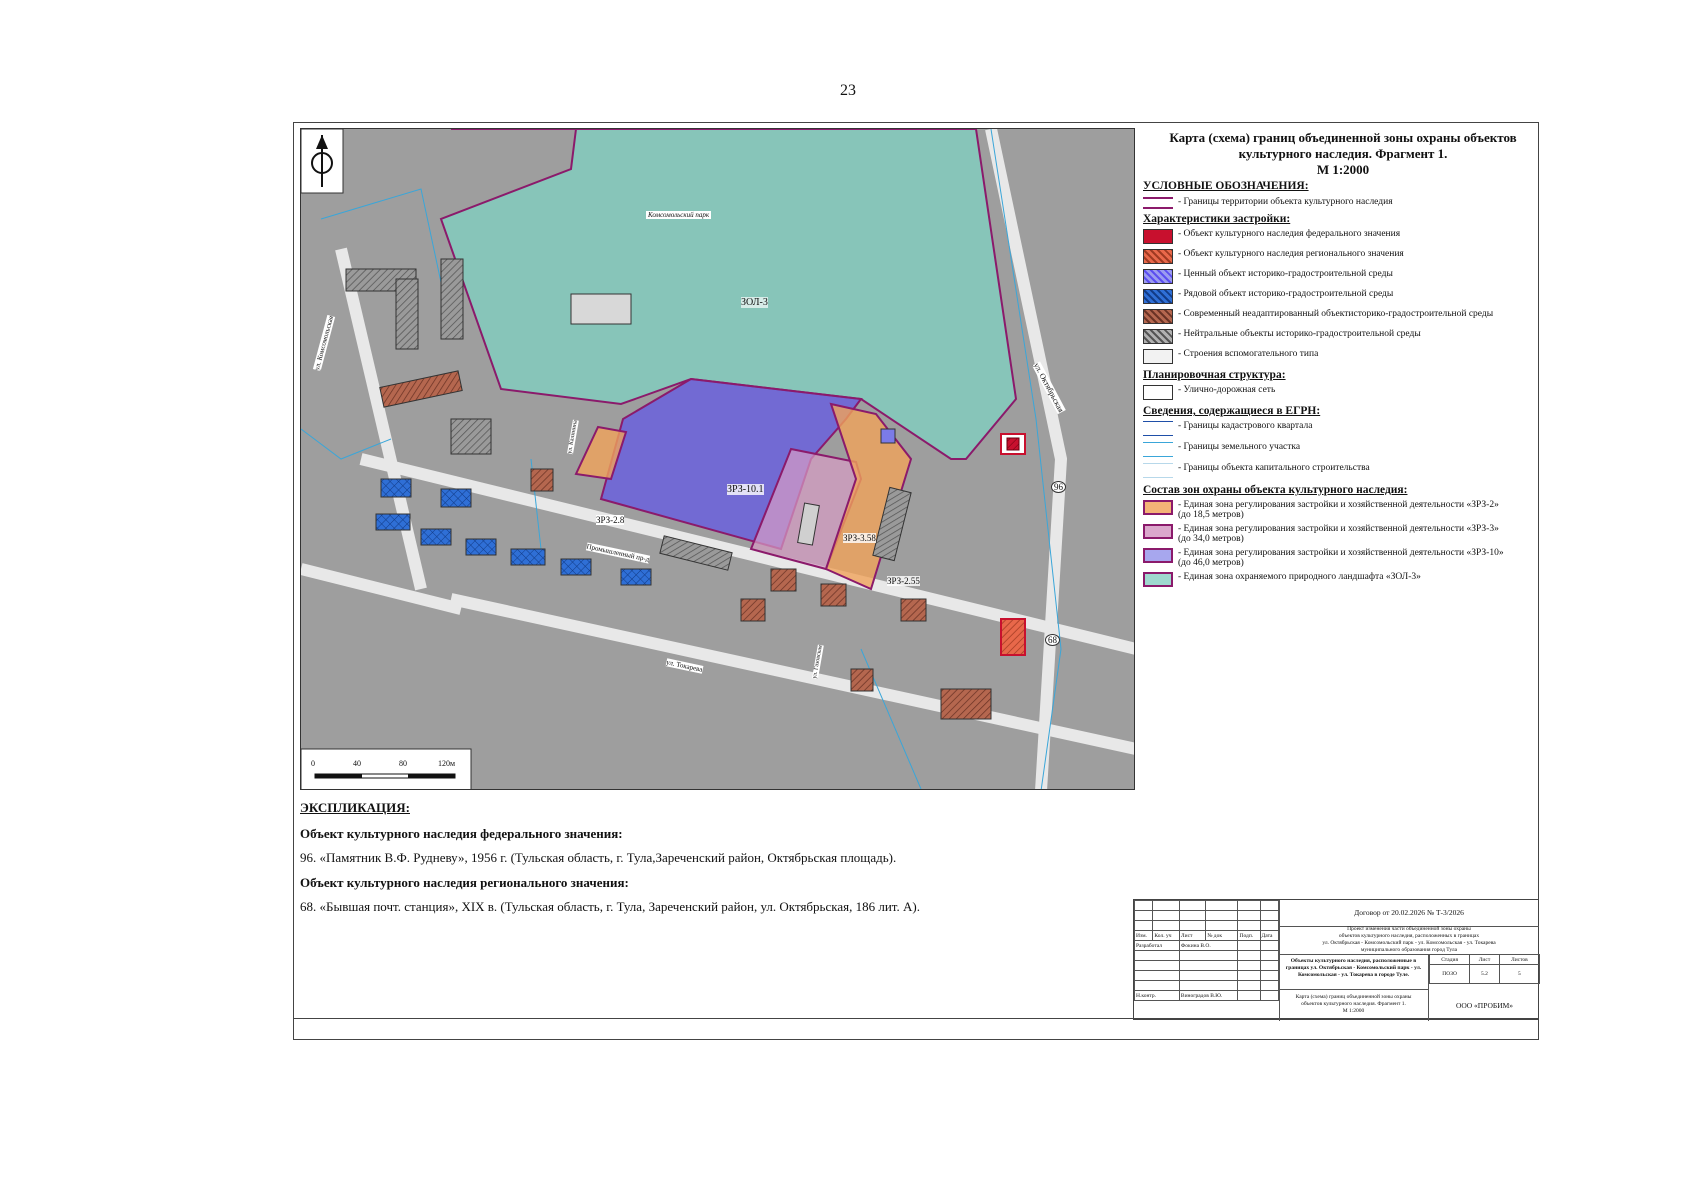  I want to click on obj68-marker: 68, so click(1052, 640).